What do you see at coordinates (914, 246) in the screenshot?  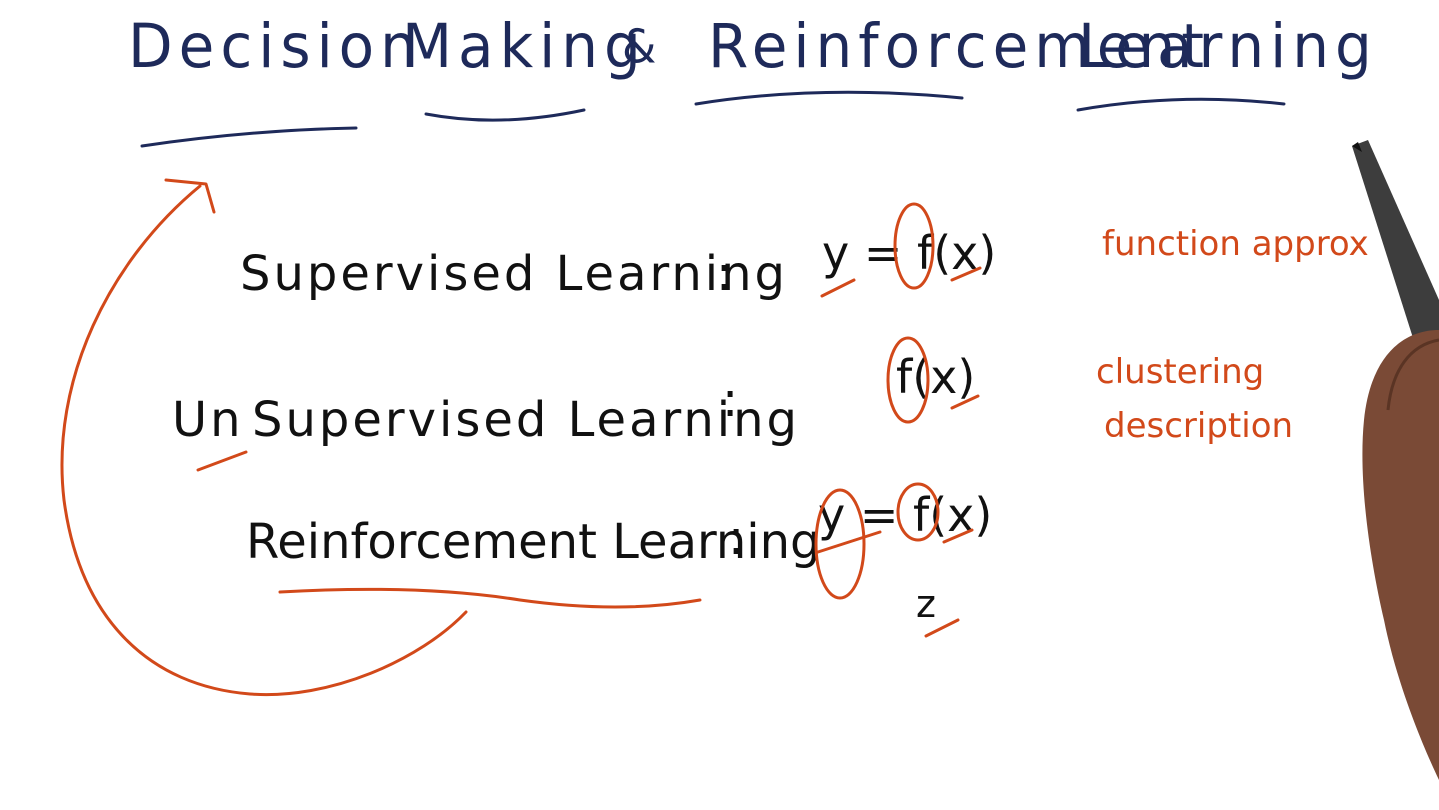 I see `circle-f-row1` at bounding box center [914, 246].